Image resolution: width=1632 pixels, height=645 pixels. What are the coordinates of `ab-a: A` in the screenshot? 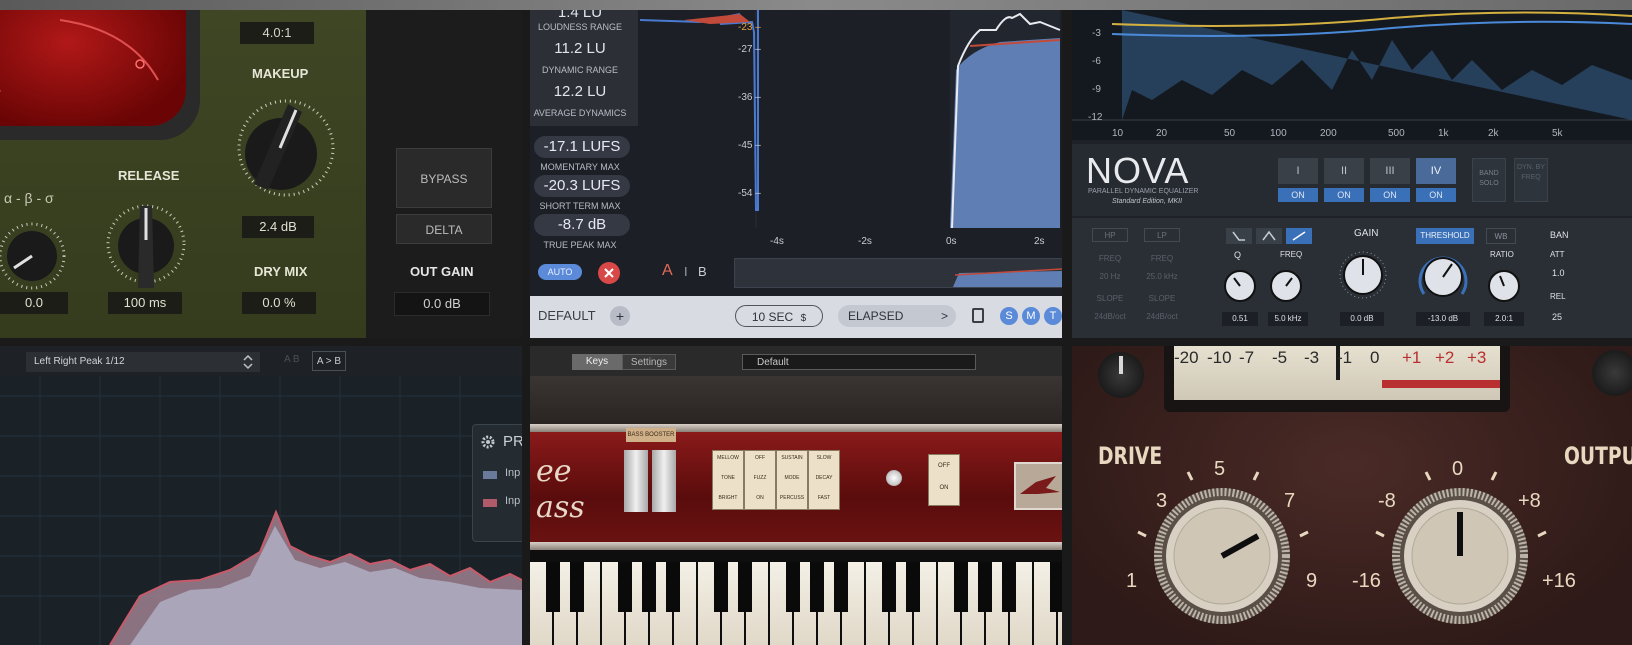 It's located at (667, 271).